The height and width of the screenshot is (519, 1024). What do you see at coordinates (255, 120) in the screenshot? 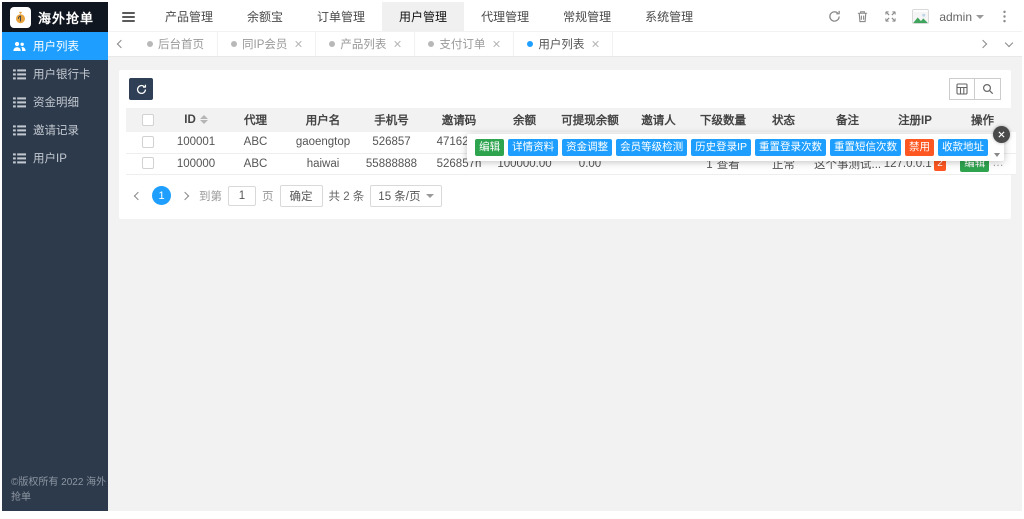
I see `col-agent: 代理` at bounding box center [255, 120].